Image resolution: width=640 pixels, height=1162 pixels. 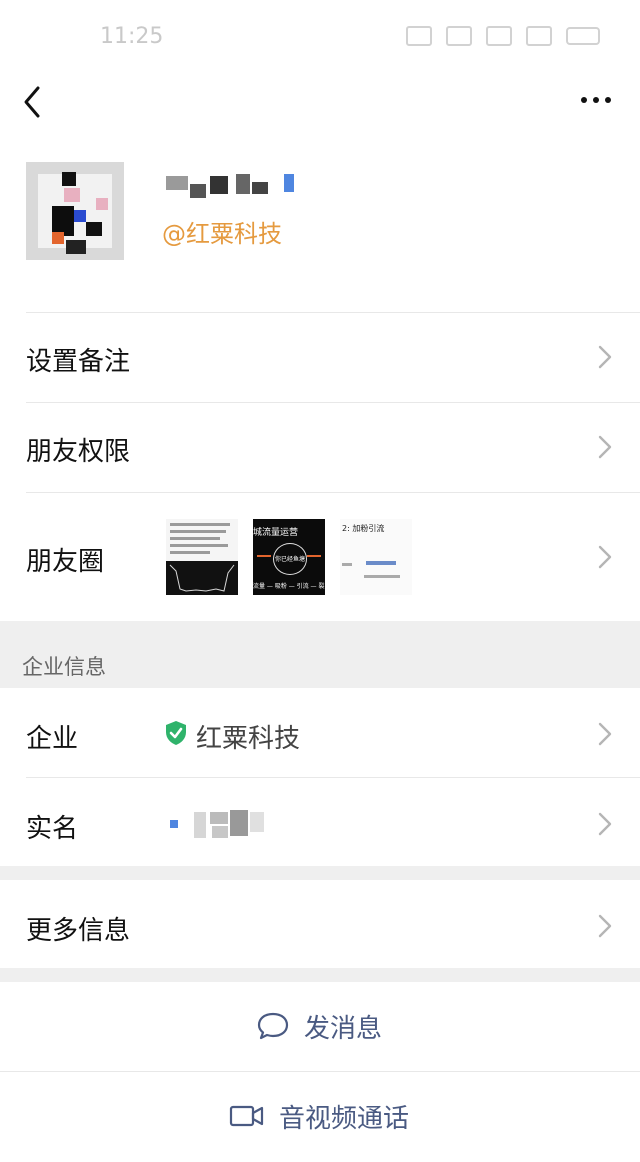 I want to click on status-icons, so click(x=503, y=36).